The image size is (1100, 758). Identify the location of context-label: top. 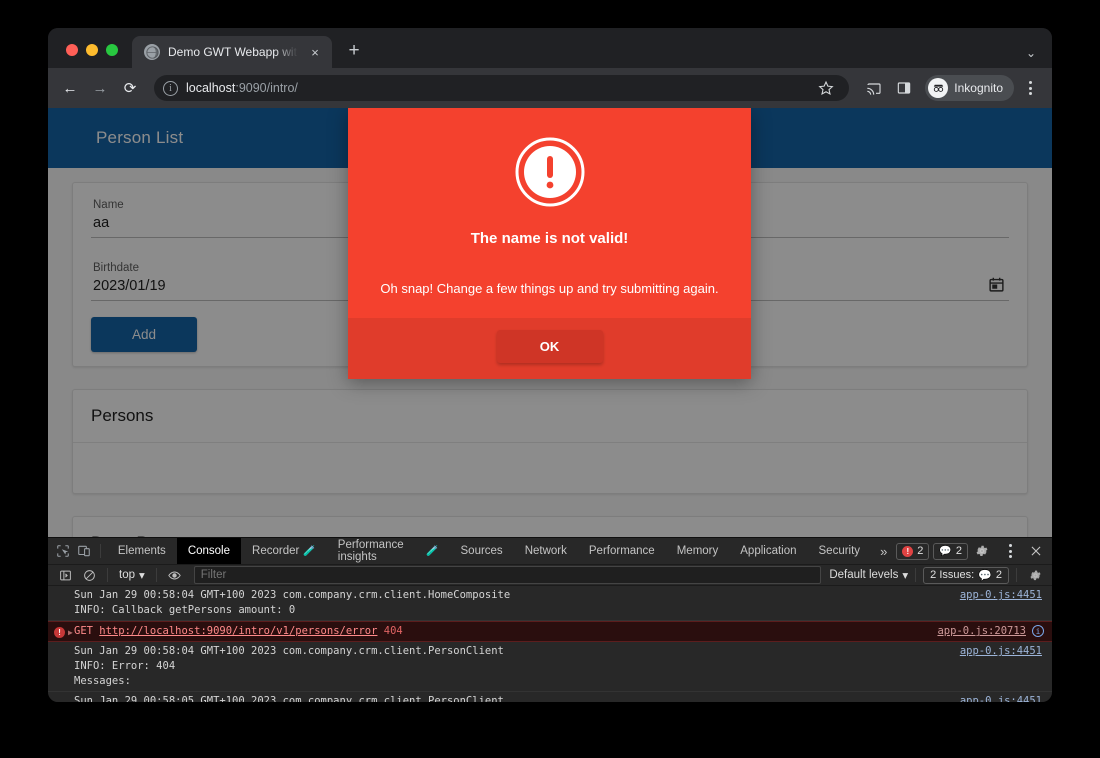
(127, 575).